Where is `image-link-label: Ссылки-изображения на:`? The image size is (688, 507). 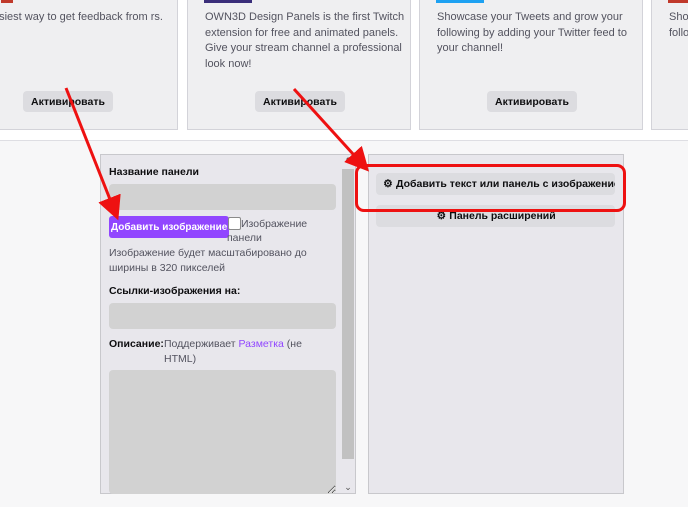
image-link-label: Ссылки-изображения на: is located at coordinates (175, 291).